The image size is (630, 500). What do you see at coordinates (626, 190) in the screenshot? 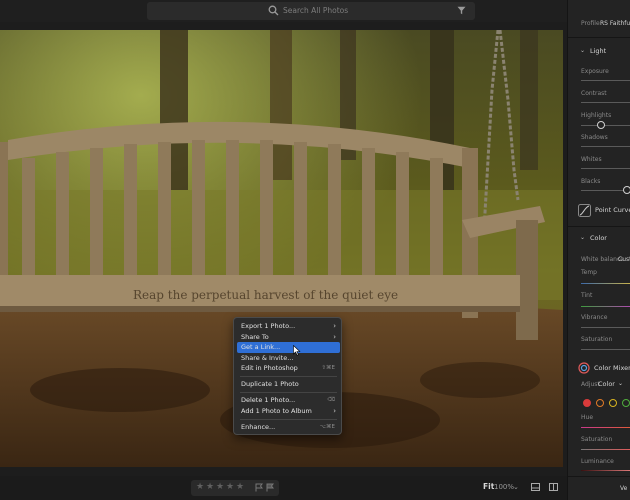
I see `blacks-slider-knob` at bounding box center [626, 190].